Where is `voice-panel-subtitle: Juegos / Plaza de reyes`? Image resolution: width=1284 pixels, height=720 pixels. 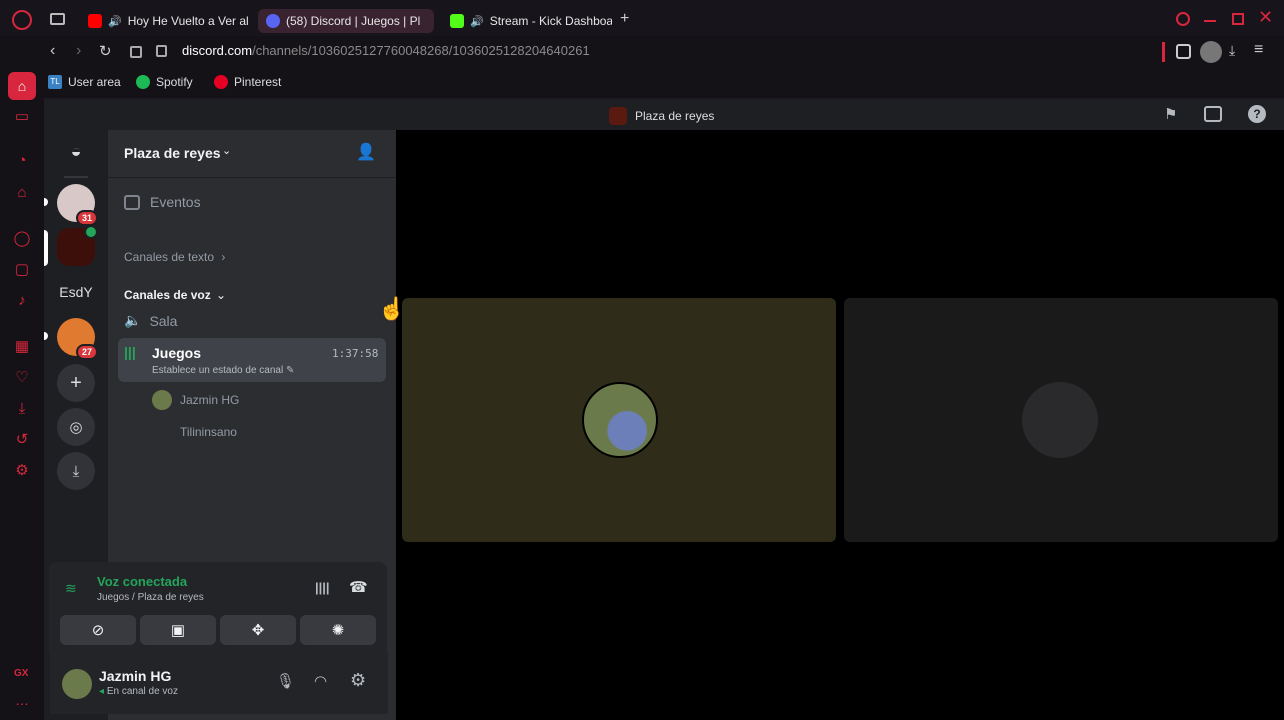 voice-panel-subtitle: Juegos / Plaza de reyes is located at coordinates (150, 597).